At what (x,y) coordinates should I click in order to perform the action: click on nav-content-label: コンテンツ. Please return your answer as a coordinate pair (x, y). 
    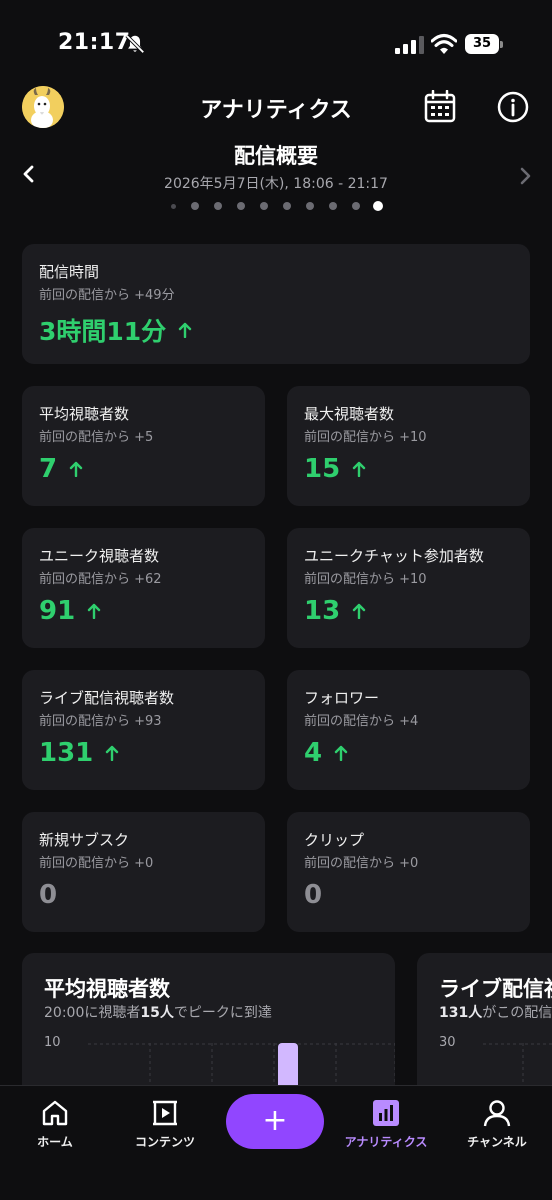
    Looking at the image, I should click on (164, 1142).